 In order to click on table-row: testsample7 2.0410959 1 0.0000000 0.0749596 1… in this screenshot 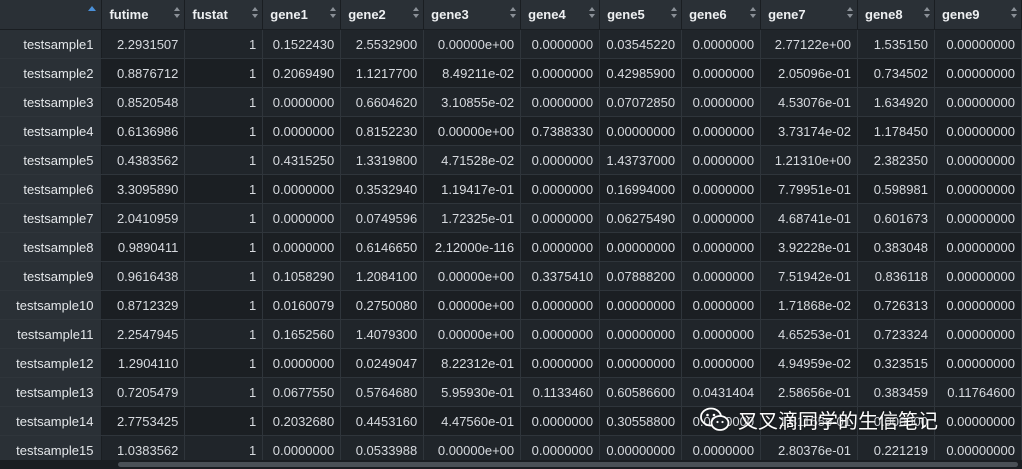, I will do `click(511, 218)`.